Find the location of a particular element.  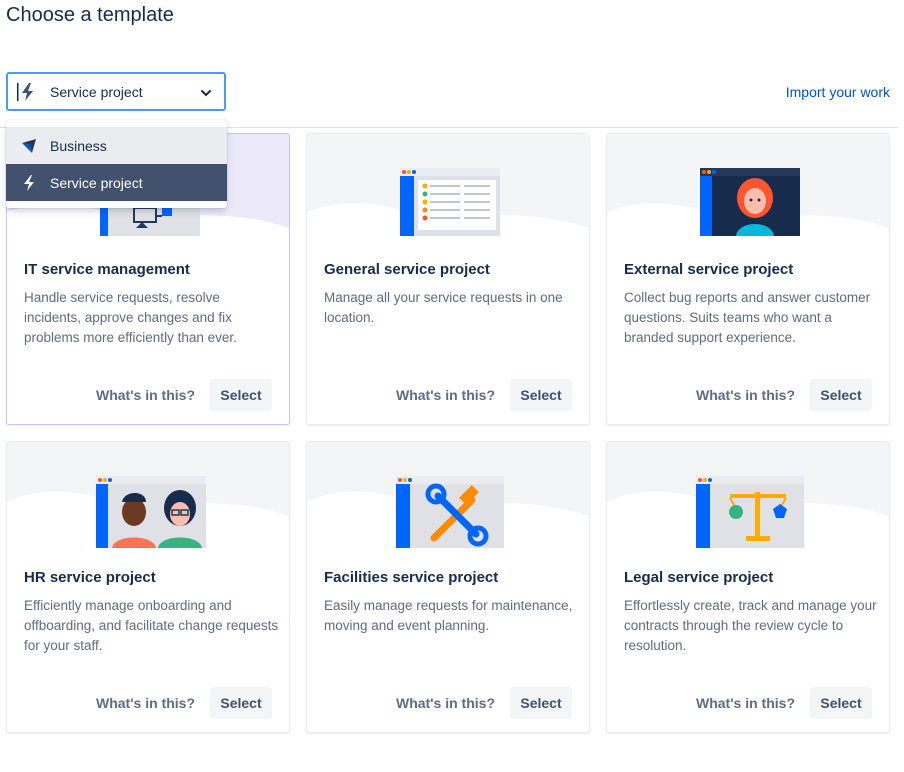

menu-item-business: Business is located at coordinates (116, 145).